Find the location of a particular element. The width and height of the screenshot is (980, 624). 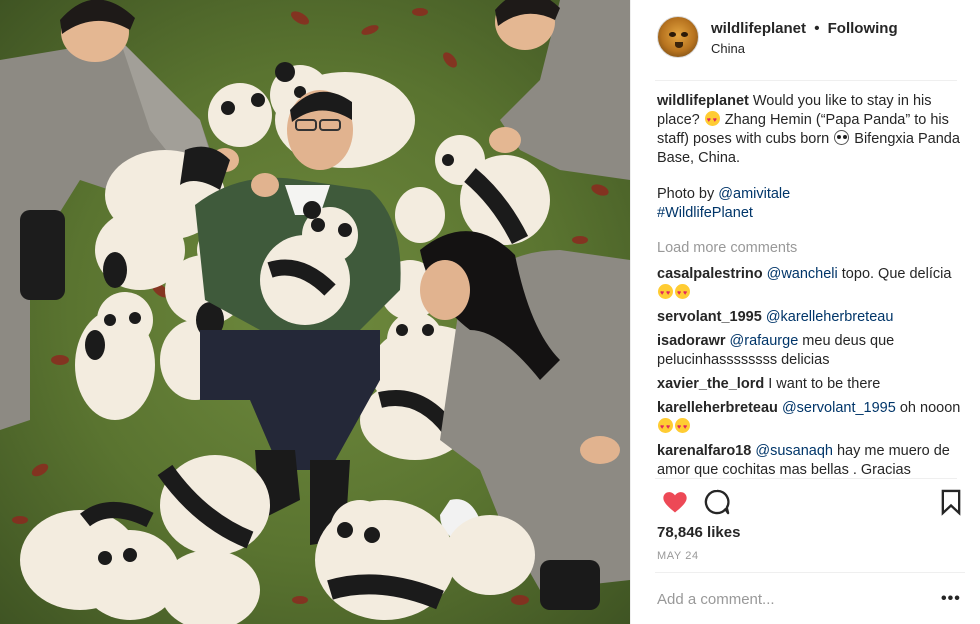

panda-emoji-icon is located at coordinates (842, 137).